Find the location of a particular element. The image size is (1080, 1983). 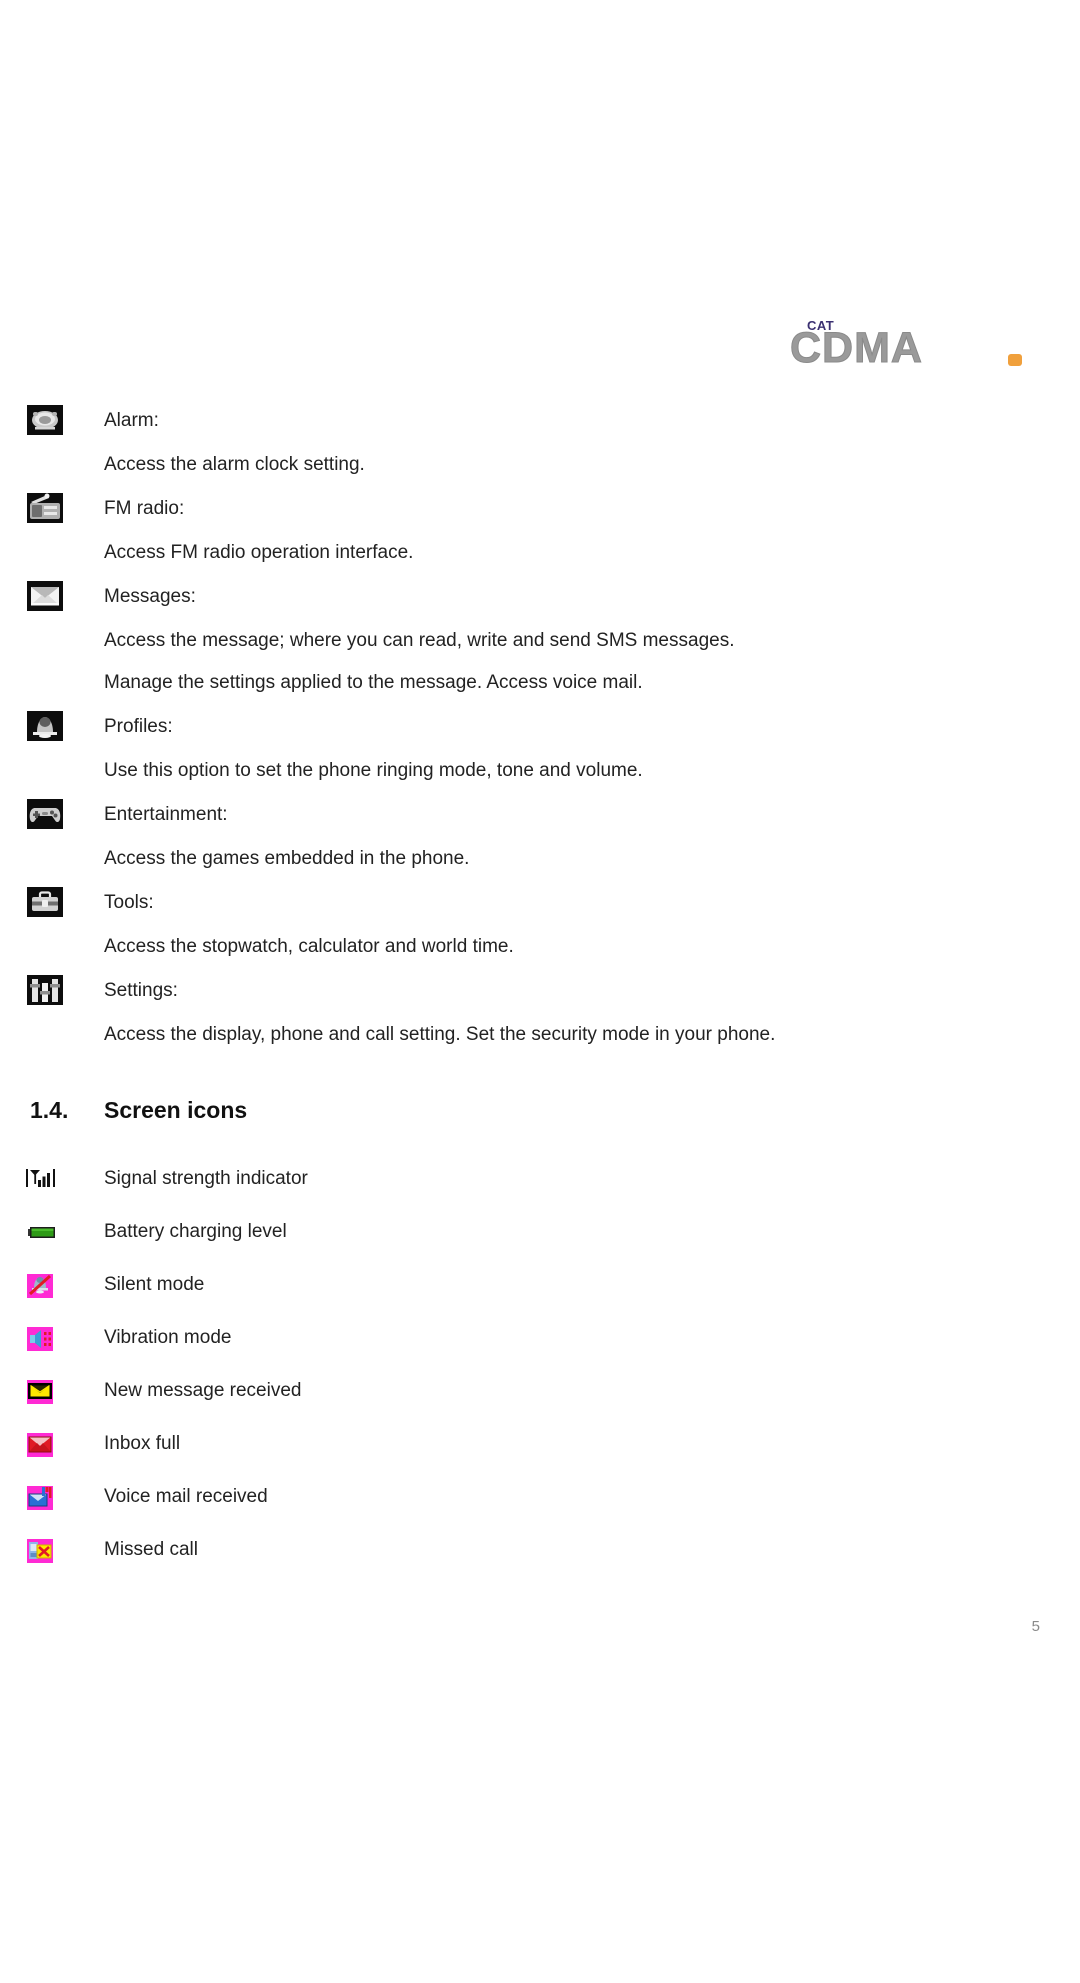

entry-title: Tools: is located at coordinates (129, 902).